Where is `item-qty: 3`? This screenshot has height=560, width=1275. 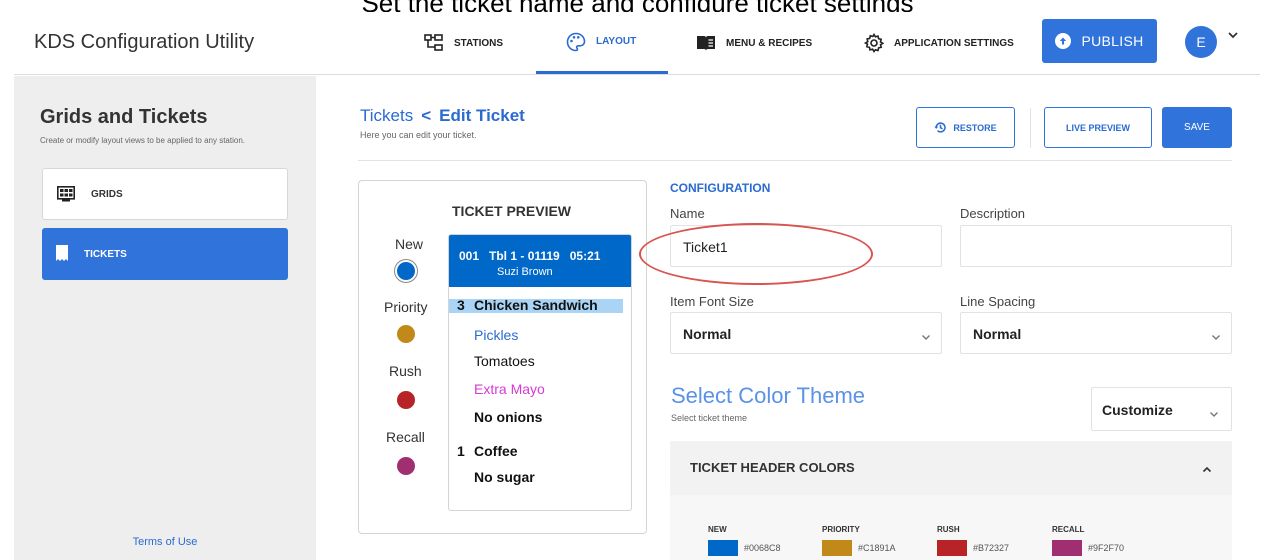
item-qty: 3 is located at coordinates (461, 305).